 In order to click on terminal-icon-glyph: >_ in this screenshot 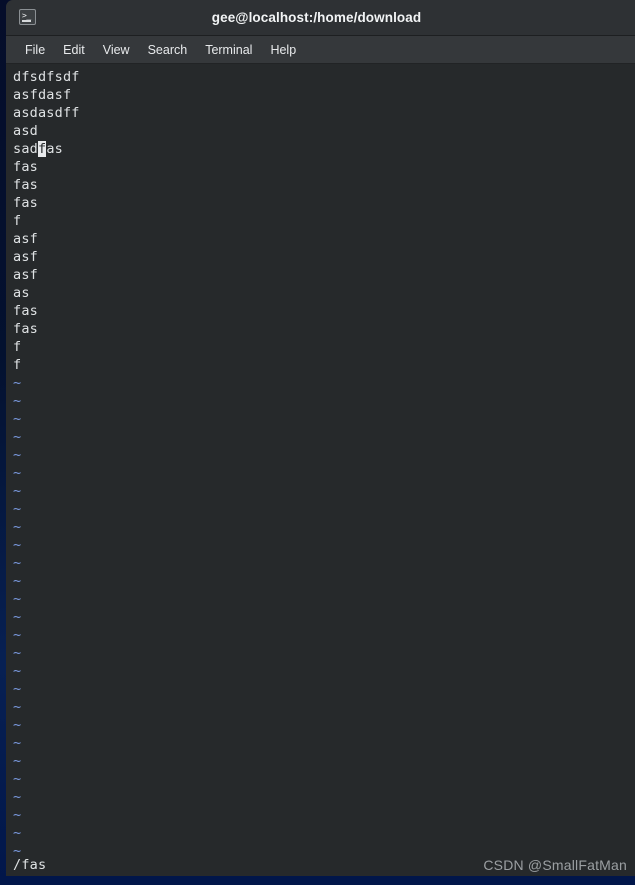, I will do `click(26, 15)`.